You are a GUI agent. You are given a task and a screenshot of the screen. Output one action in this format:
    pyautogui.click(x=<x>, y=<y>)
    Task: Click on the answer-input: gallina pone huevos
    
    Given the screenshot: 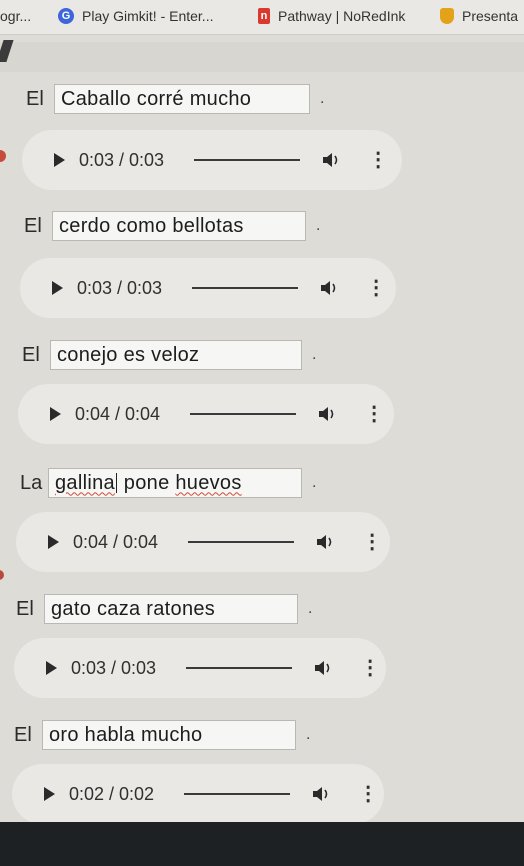 What is the action you would take?
    pyautogui.click(x=175, y=483)
    